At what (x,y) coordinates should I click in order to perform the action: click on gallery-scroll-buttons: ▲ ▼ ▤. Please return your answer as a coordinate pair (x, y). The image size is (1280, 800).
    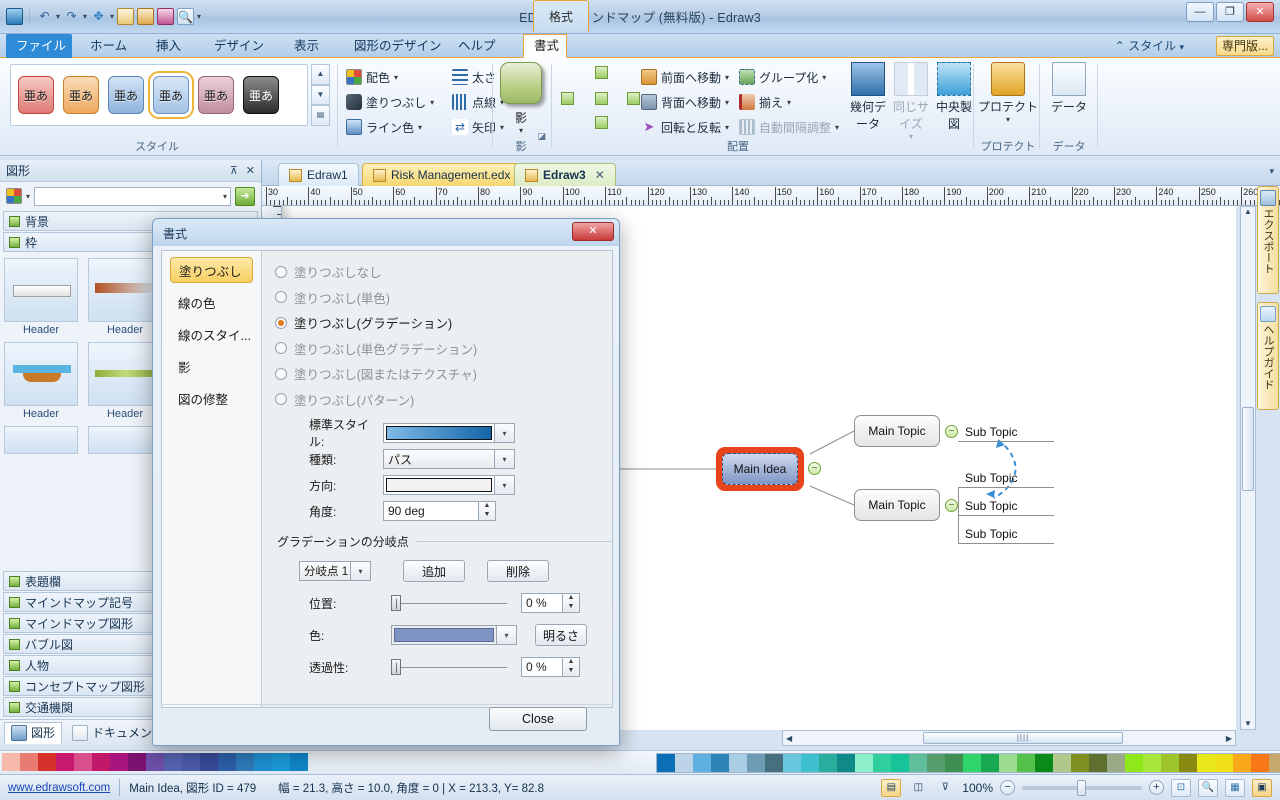
    Looking at the image, I should click on (320, 95).